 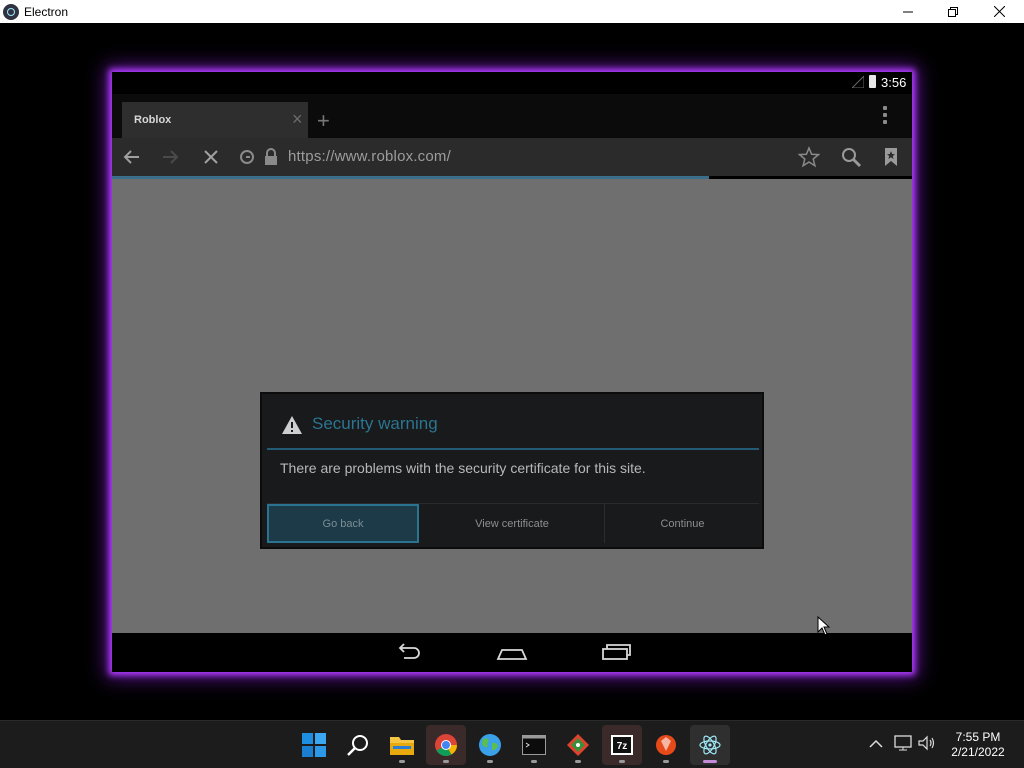 I want to click on nav-home-icon, so click(x=512, y=652).